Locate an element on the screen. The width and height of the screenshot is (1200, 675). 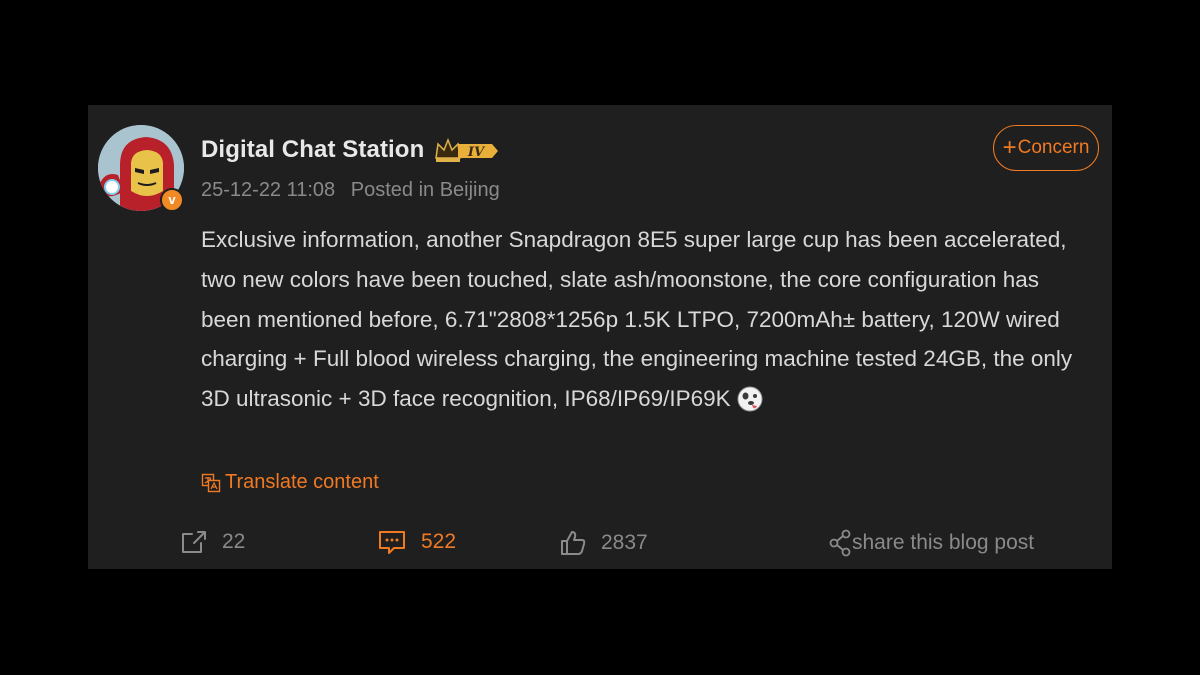
post-meta: 25-12-22 11:08 Posted in Beijing is located at coordinates (350, 190).